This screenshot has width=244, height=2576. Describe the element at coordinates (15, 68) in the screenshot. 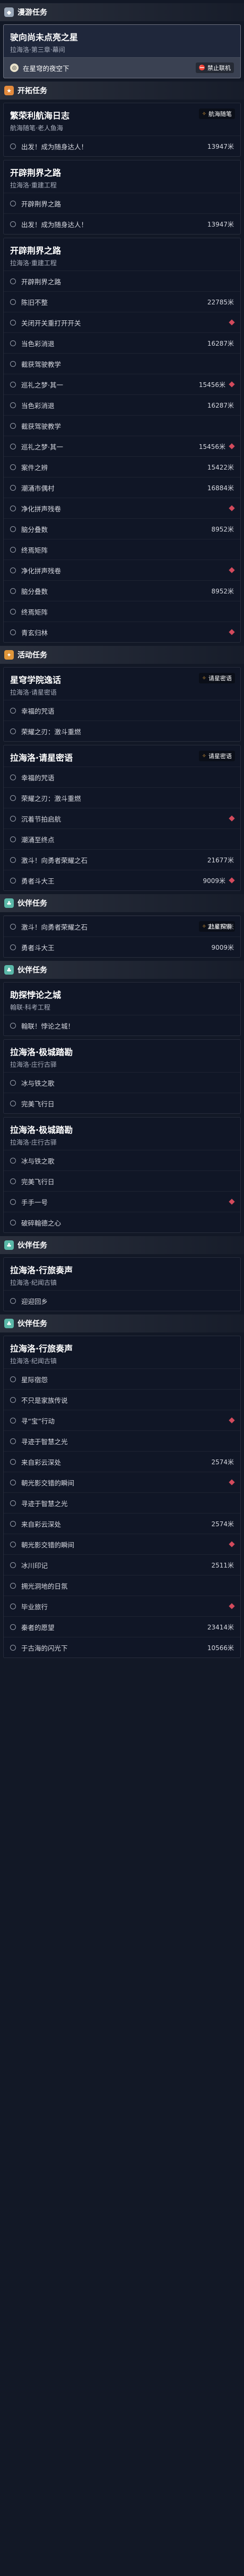

I see `track-icon: ◎` at that location.